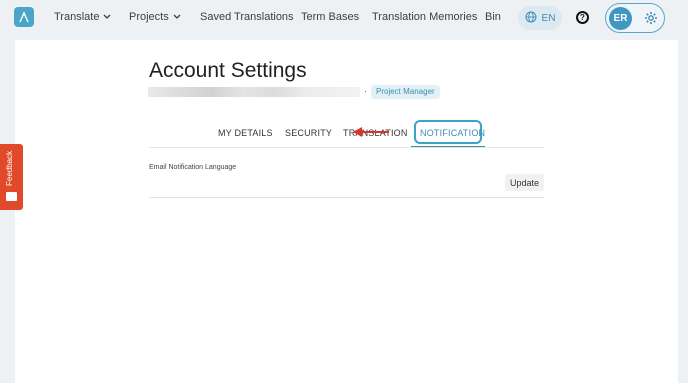  I want to click on nav-bin: Bin, so click(493, 17).